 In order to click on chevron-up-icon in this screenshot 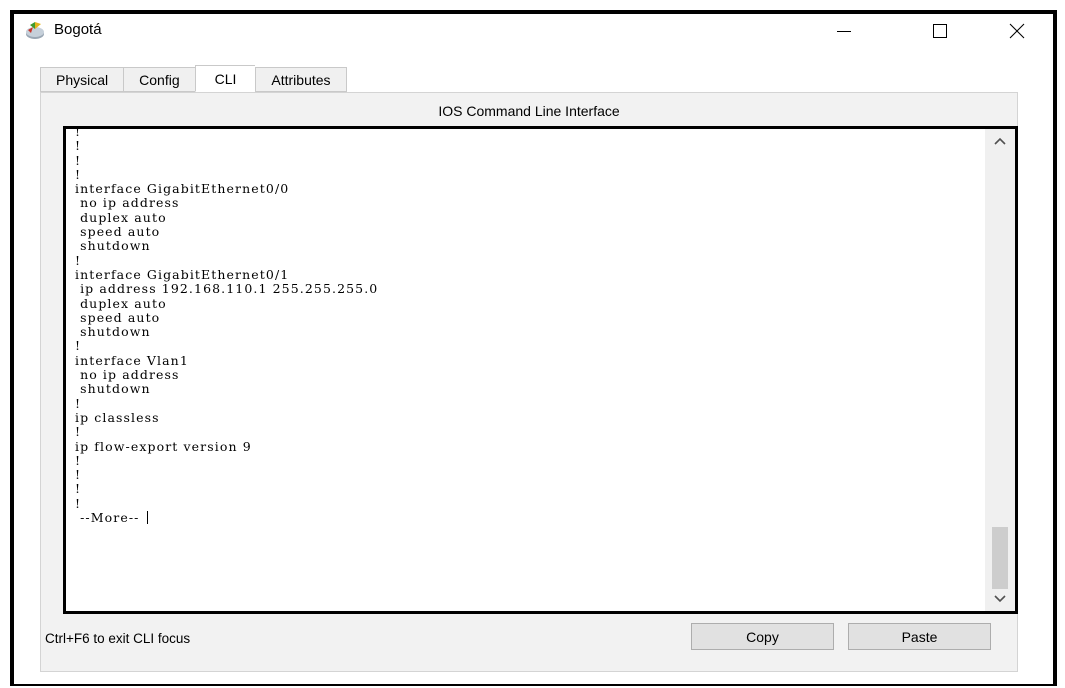, I will do `click(1000, 141)`.